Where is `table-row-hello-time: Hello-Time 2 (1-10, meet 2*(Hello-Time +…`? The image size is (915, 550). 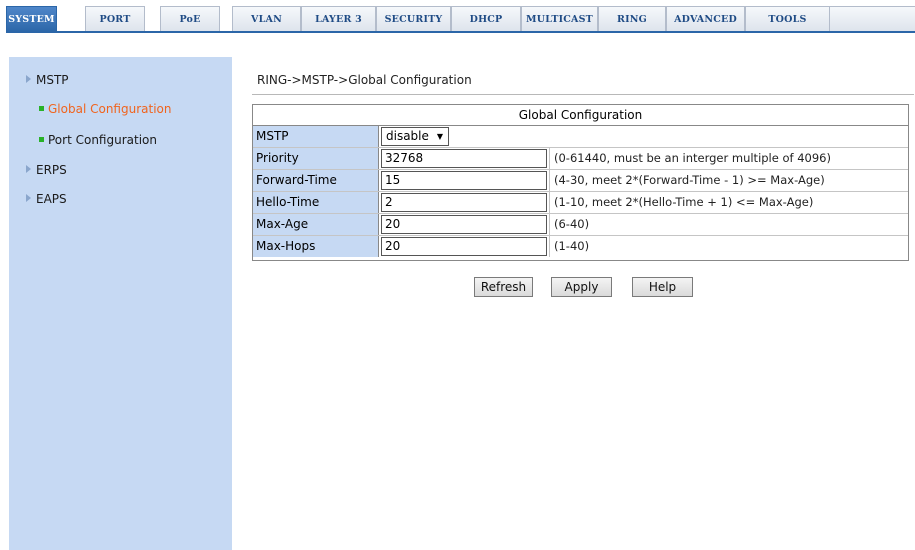 table-row-hello-time: Hello-Time 2 (1-10, meet 2*(Hello-Time +… is located at coordinates (580, 203).